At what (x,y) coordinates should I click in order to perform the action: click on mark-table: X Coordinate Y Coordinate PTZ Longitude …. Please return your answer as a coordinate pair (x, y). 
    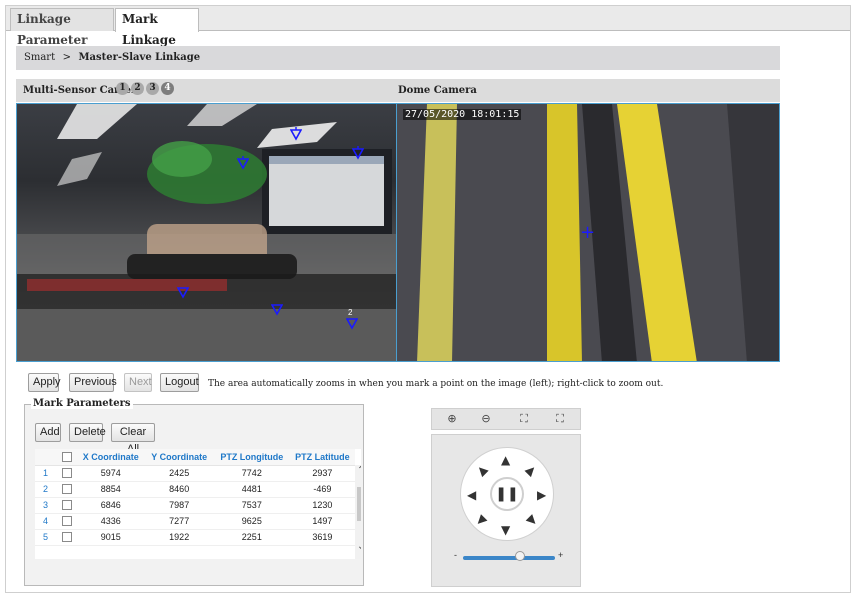
    Looking at the image, I should click on (198, 504).